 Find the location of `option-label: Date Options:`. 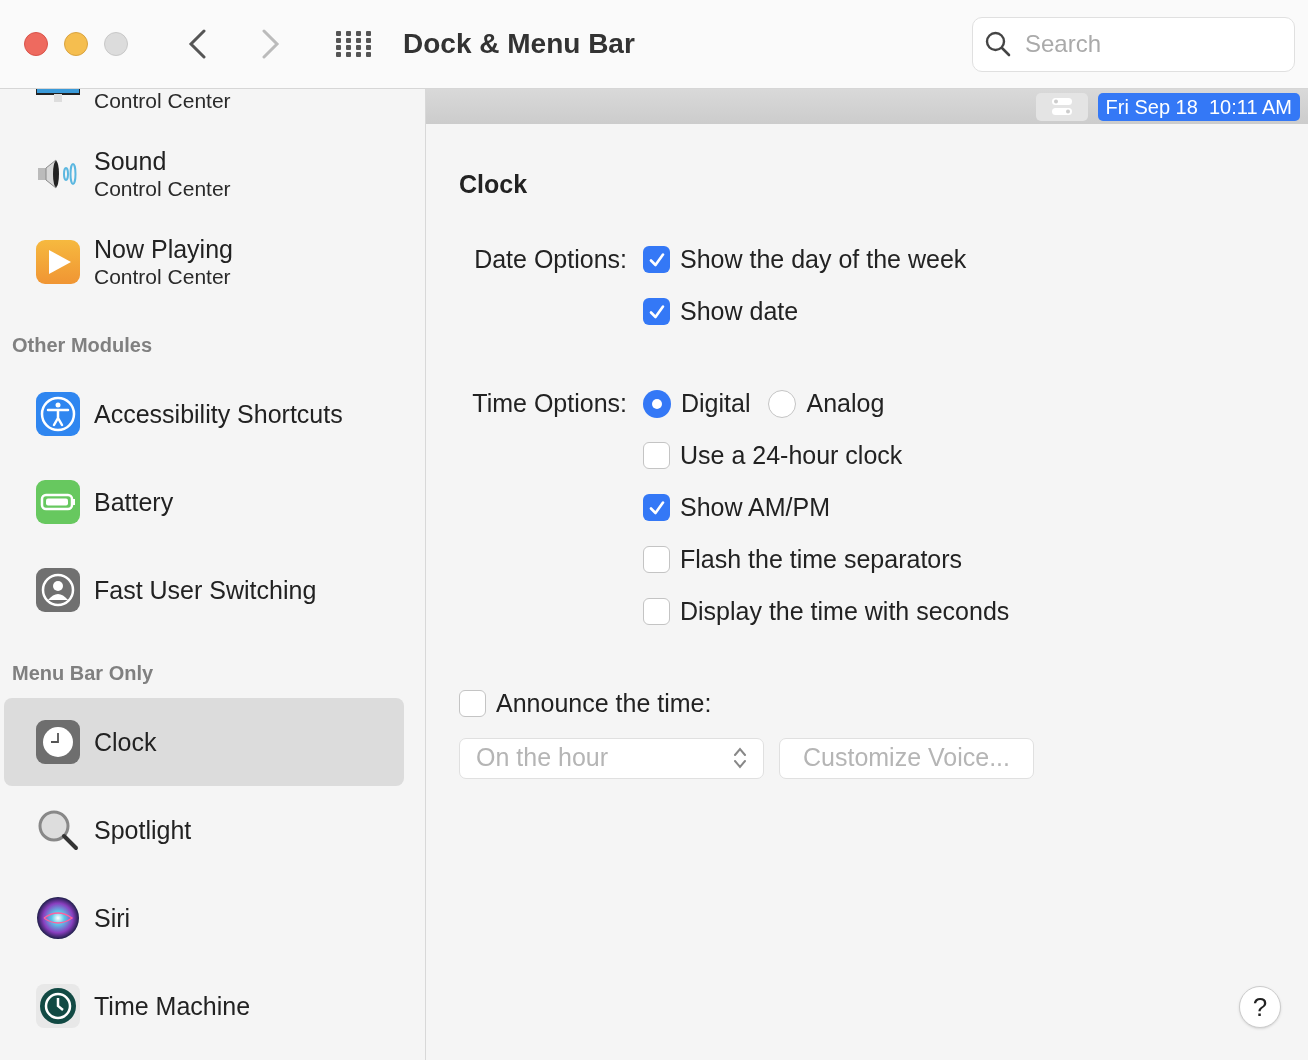

option-label: Date Options: is located at coordinates (550, 259).